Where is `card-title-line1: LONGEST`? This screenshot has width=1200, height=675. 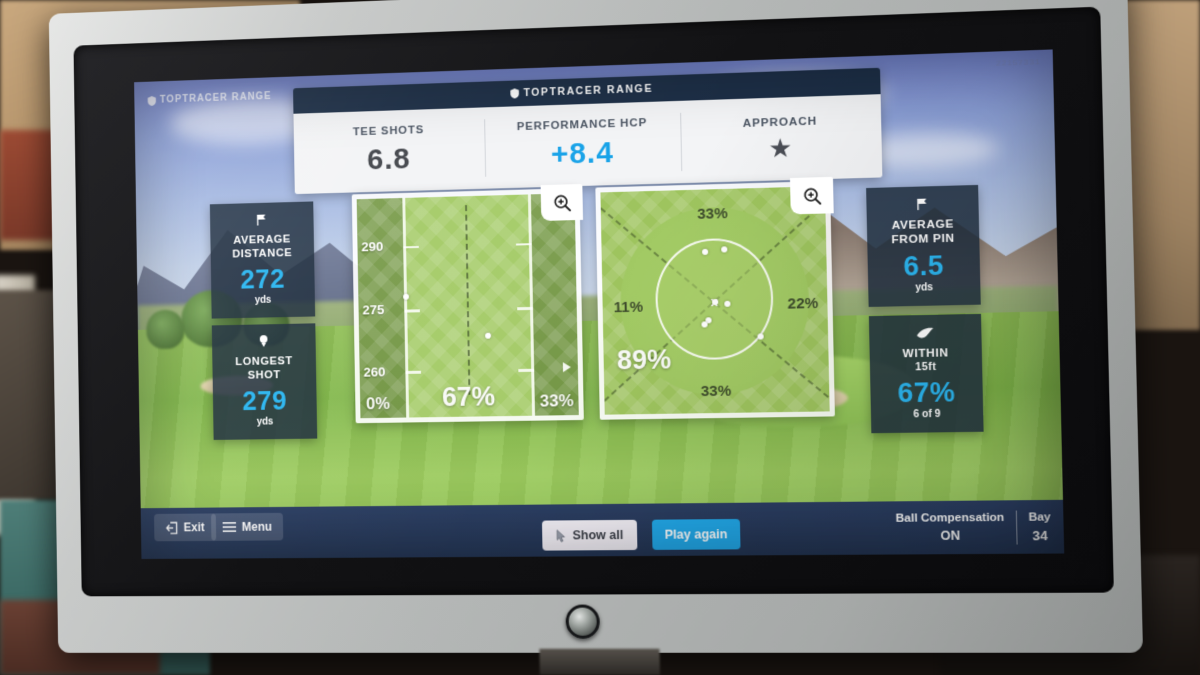 card-title-line1: LONGEST is located at coordinates (264, 362).